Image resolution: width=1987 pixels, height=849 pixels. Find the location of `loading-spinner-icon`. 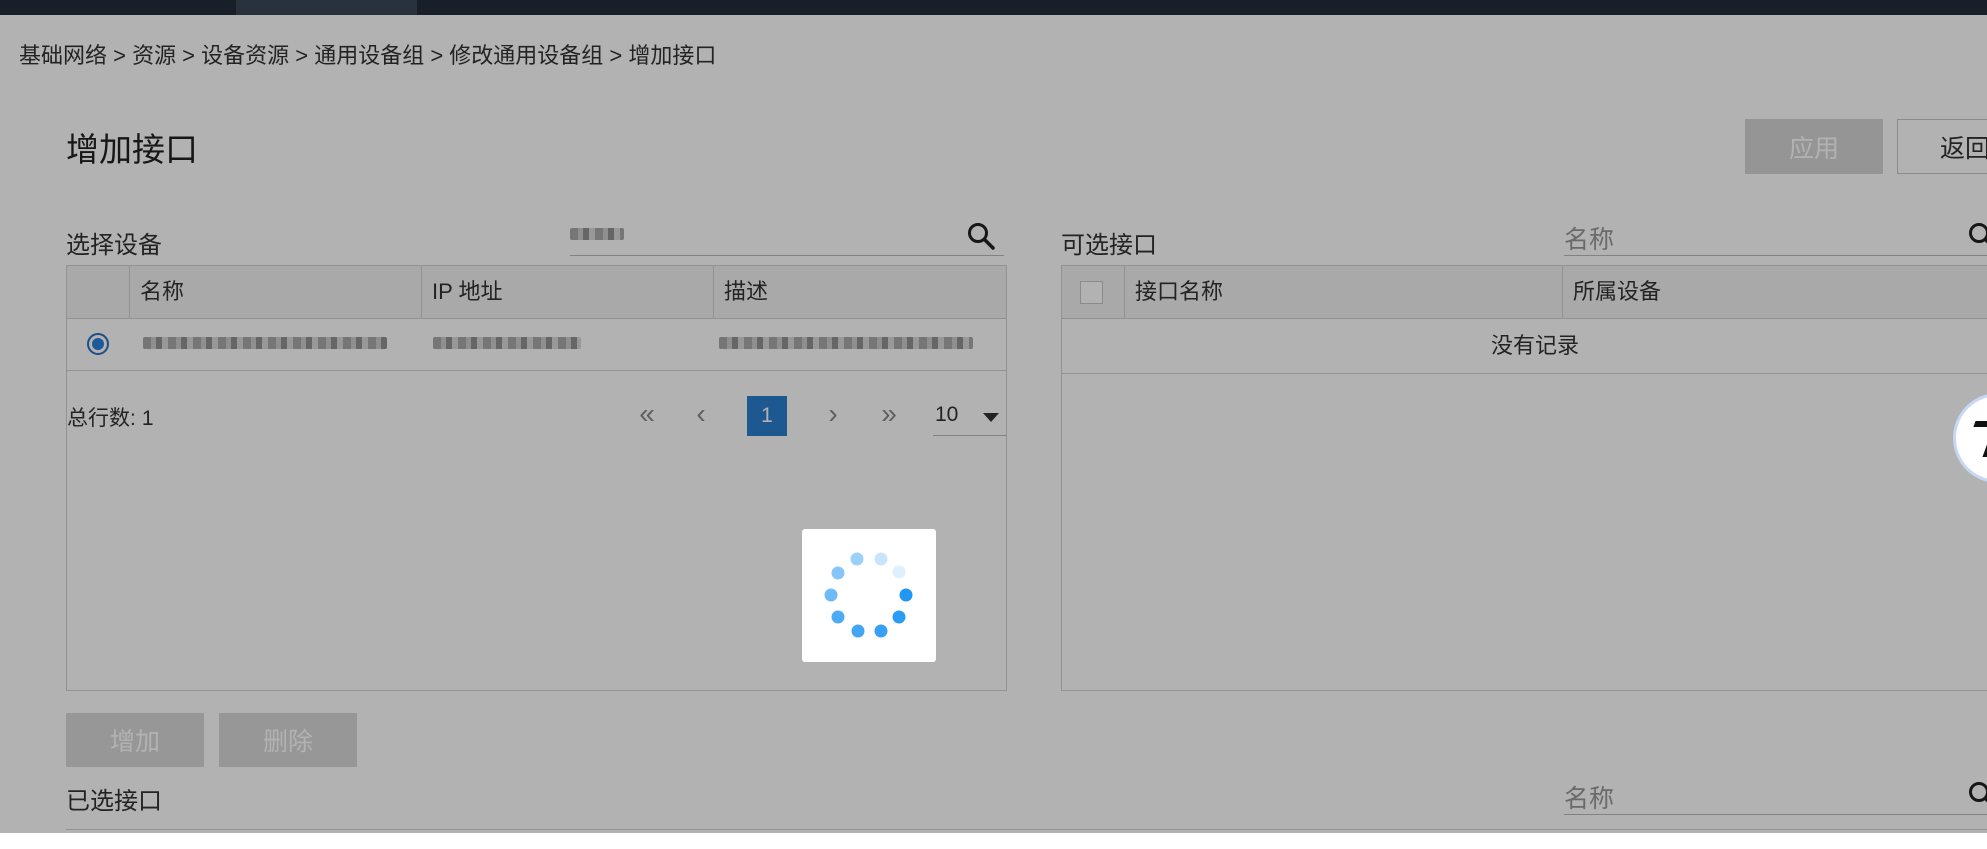

loading-spinner-icon is located at coordinates (869, 595).